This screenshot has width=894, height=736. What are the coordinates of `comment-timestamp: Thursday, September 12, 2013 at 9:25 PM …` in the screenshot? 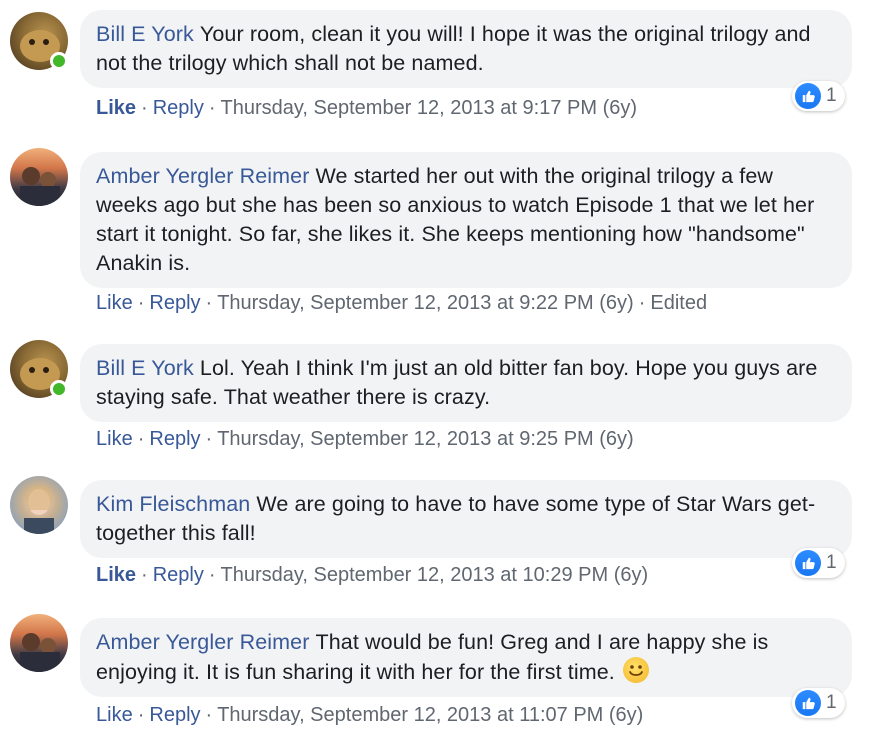 It's located at (425, 439).